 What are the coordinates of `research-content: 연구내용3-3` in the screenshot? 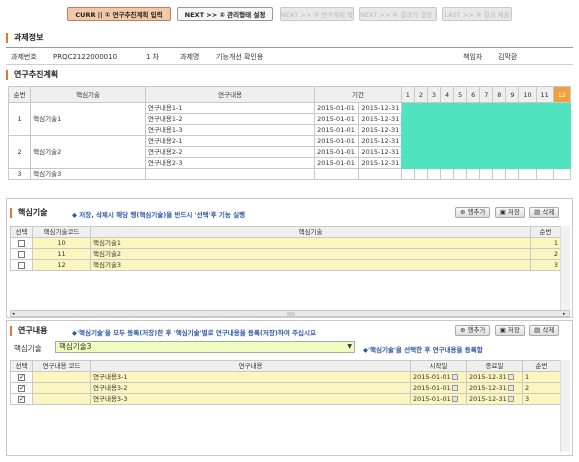 It's located at (250, 399).